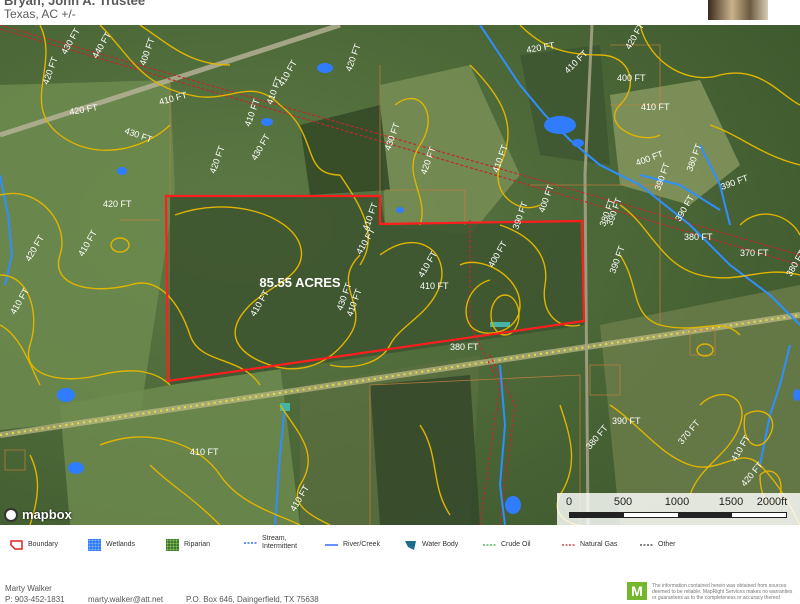 This screenshot has width=800, height=604. What do you see at coordinates (646, 545) in the screenshot?
I see `other-line-icon` at bounding box center [646, 545].